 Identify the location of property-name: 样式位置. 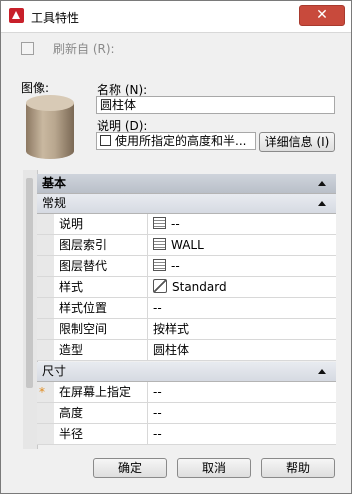
(103, 308).